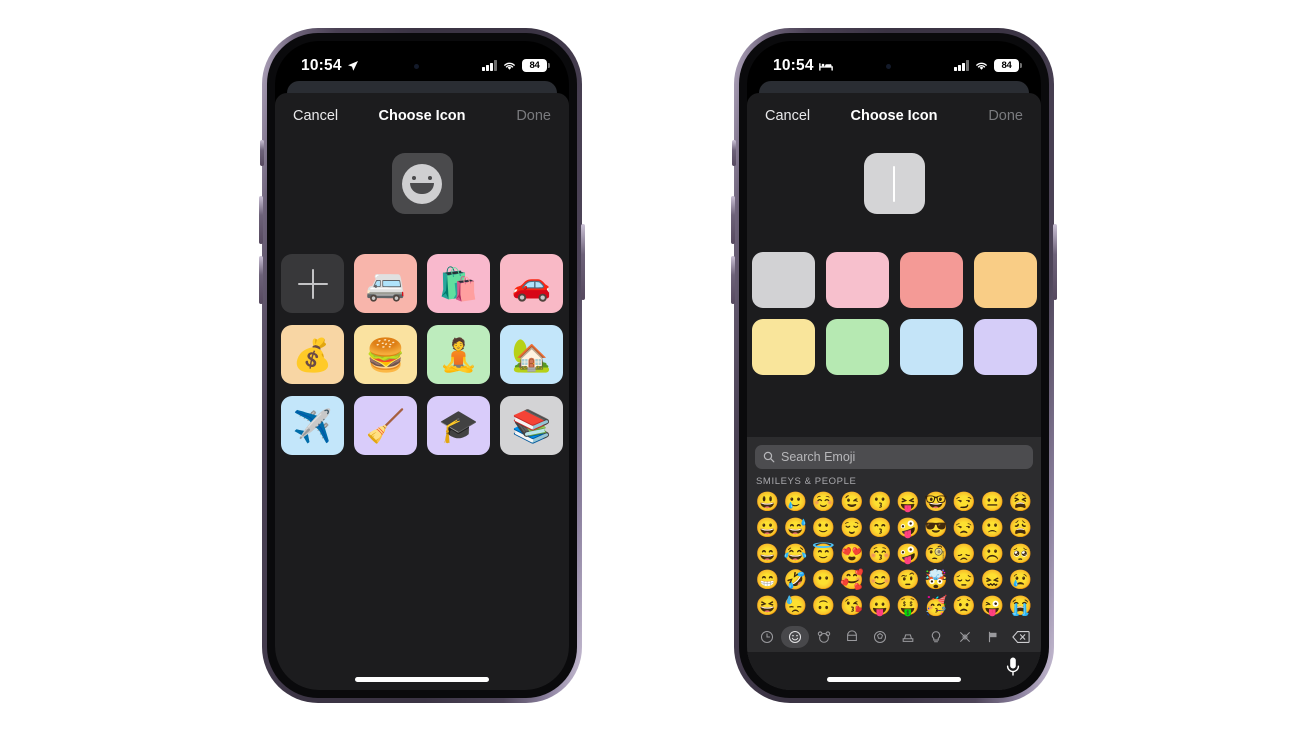 The height and width of the screenshot is (739, 1312). Describe the element at coordinates (385, 425) in the screenshot. I see `icon-broom: 🧹` at that location.